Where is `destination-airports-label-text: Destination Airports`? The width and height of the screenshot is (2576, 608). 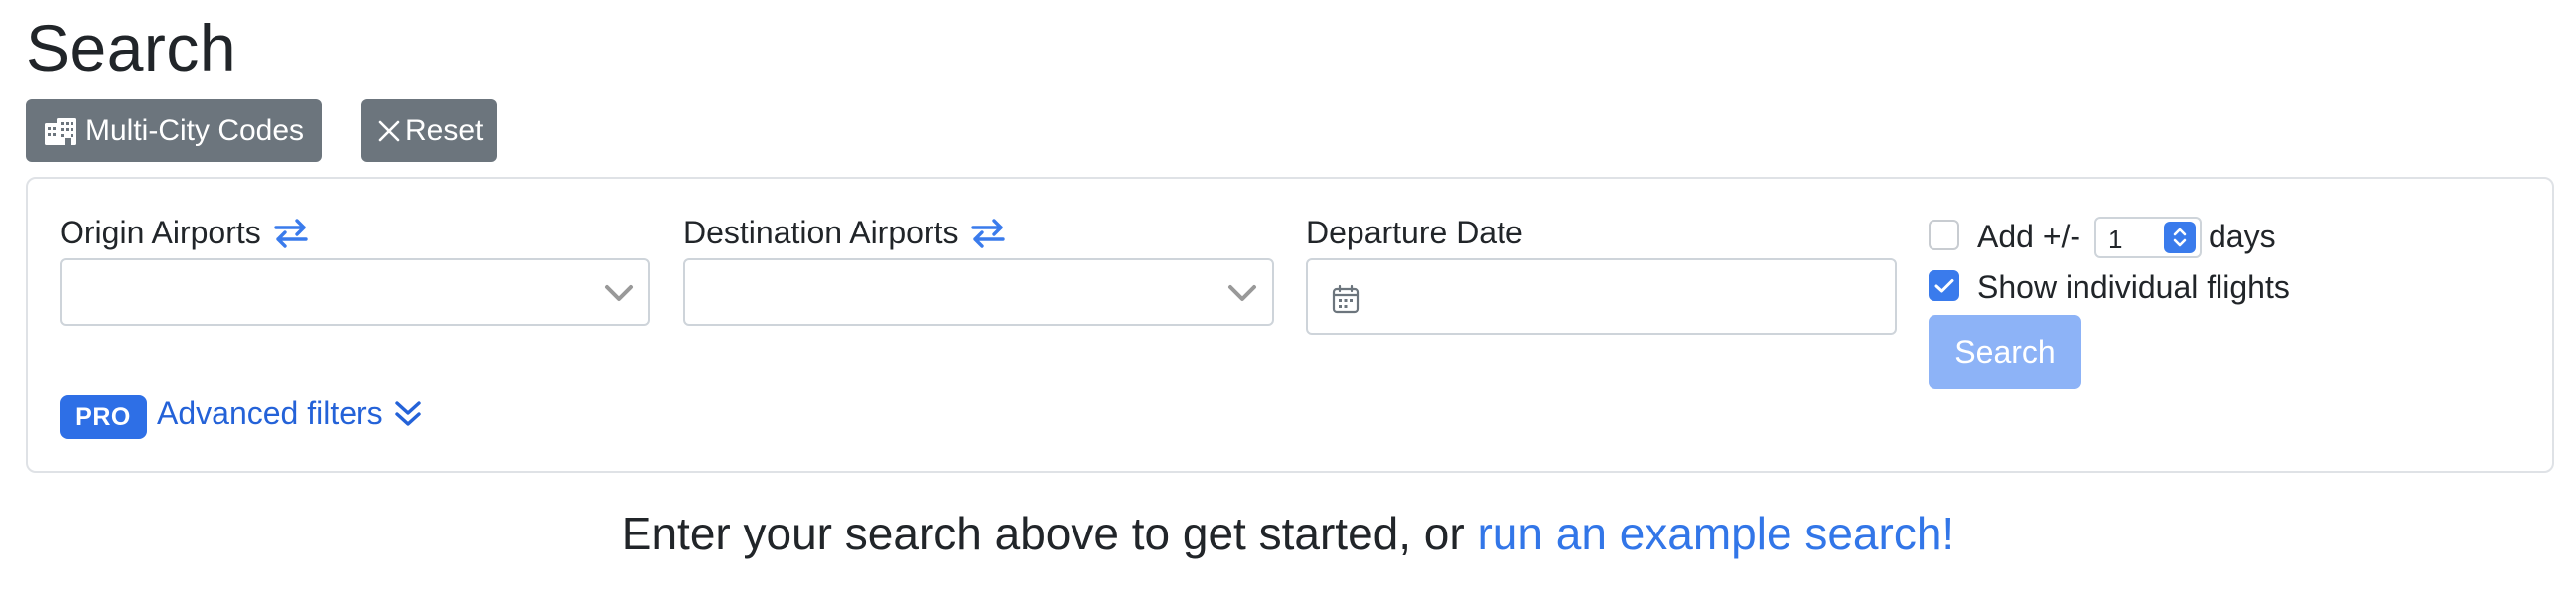 destination-airports-label-text: Destination Airports is located at coordinates (821, 232).